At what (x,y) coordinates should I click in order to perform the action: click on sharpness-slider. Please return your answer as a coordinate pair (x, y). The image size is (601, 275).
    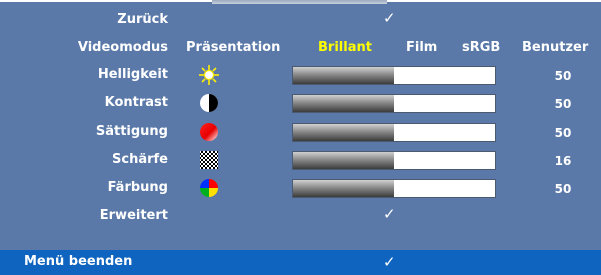
    Looking at the image, I should click on (394, 160).